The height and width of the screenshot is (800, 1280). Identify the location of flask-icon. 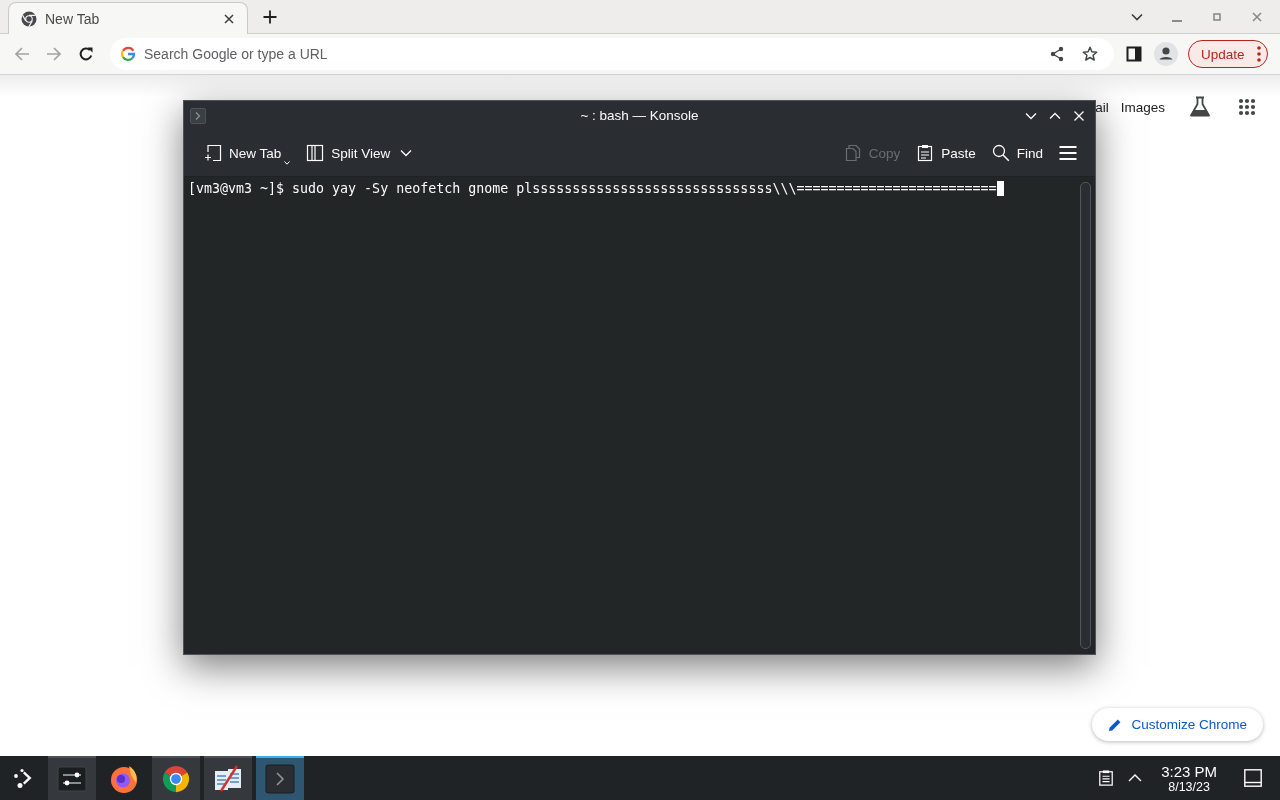
(1200, 107).